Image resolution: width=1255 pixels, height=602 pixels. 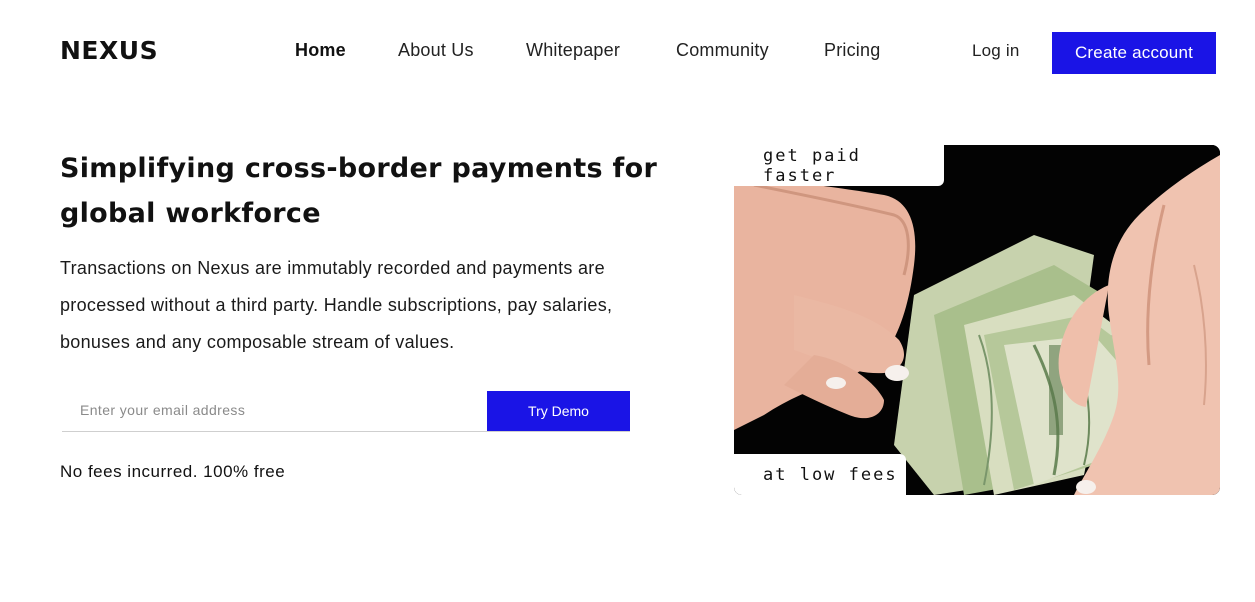 What do you see at coordinates (573, 50) in the screenshot?
I see `nav-whitepaper: Whitepaper` at bounding box center [573, 50].